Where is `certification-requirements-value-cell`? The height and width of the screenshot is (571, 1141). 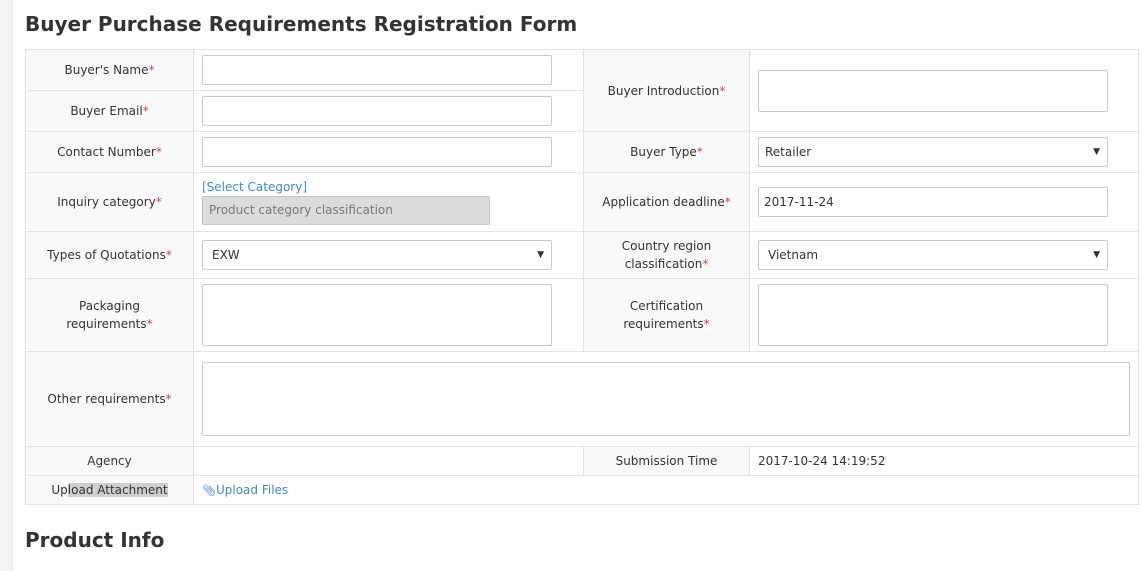 certification-requirements-value-cell is located at coordinates (944, 315).